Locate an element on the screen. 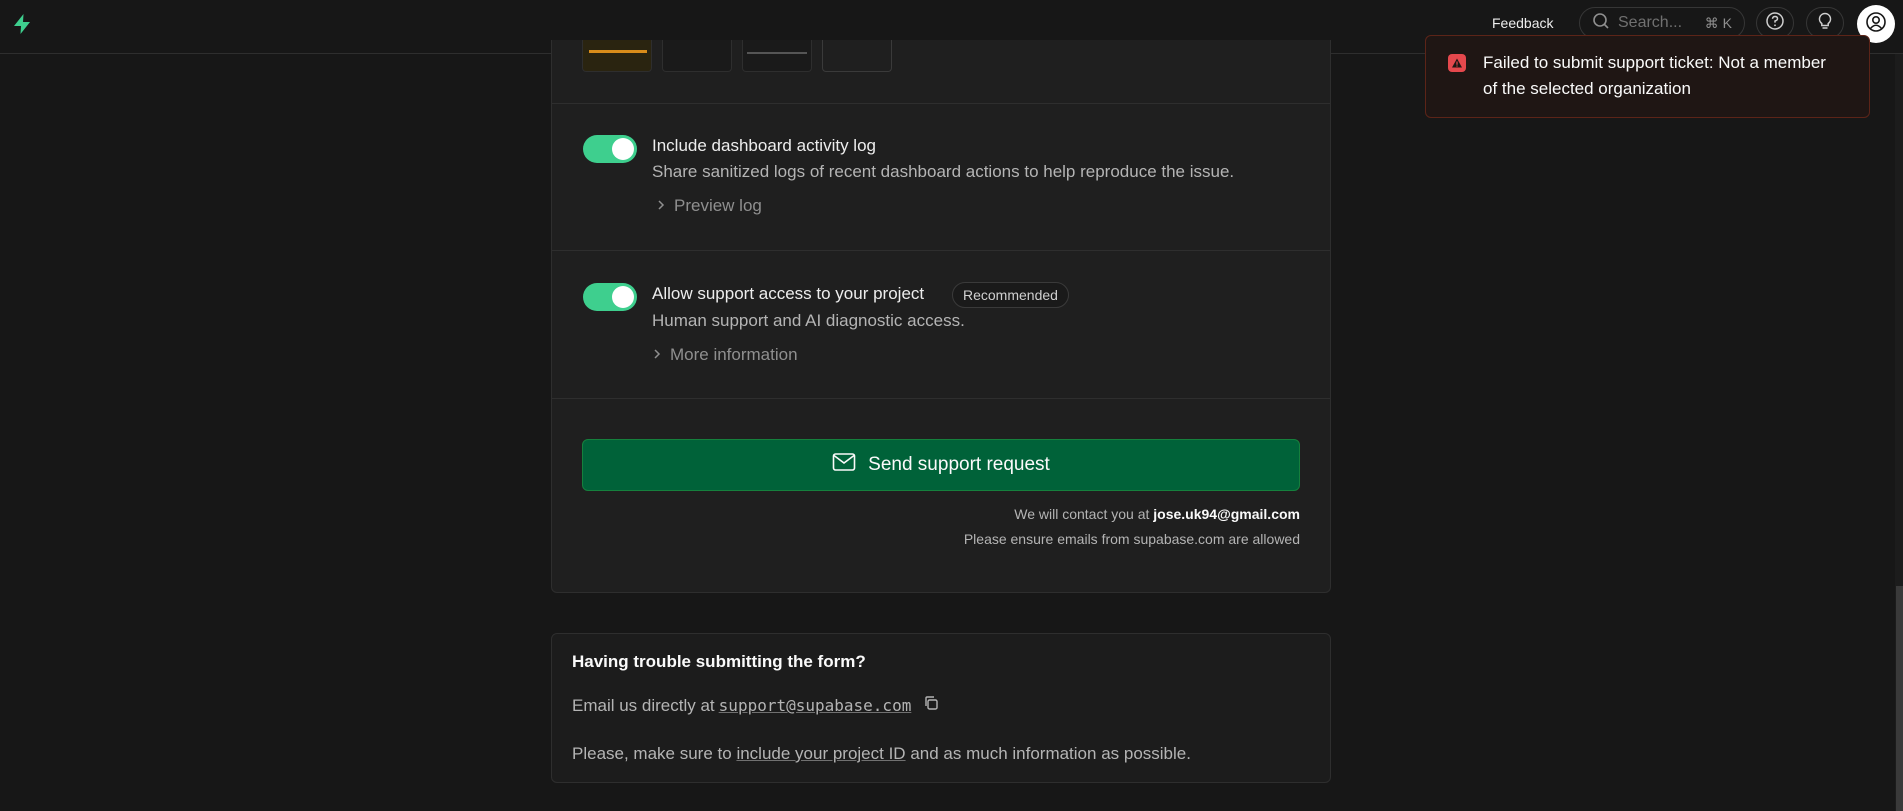  lightbulb-icon is located at coordinates (1825, 23).